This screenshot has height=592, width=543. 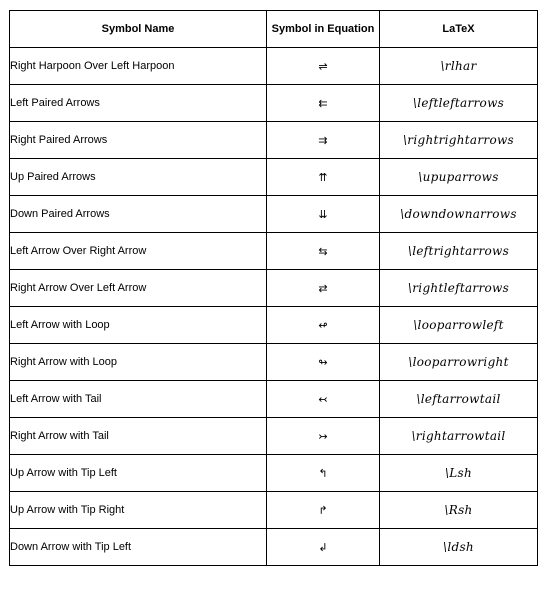 What do you see at coordinates (458, 510) in the screenshot?
I see `latex-command-cell: \Rsh` at bounding box center [458, 510].